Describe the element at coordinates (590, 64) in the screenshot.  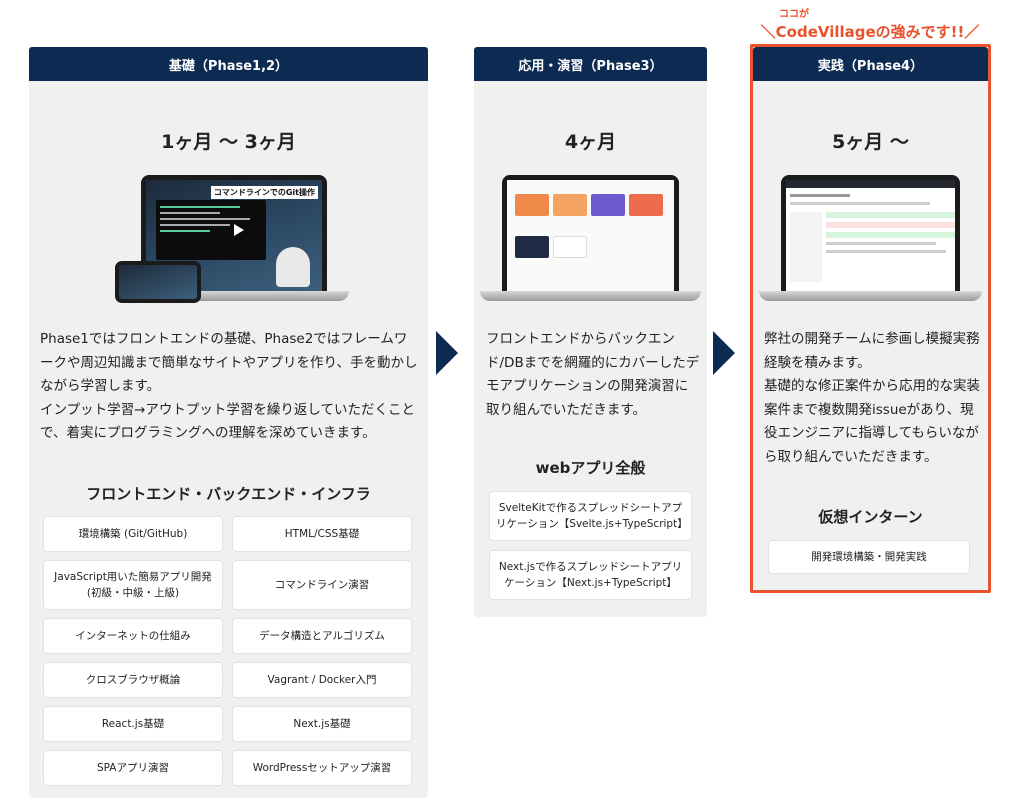
I see `phase-header: 応用・演習（Phase3）` at that location.